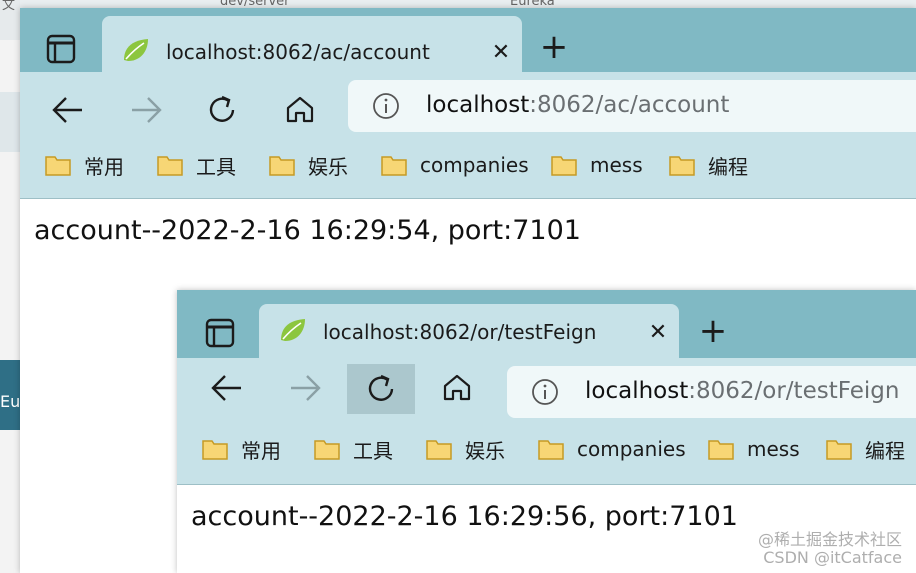 Image resolution: width=916 pixels, height=573 pixels. Describe the element at coordinates (307, 230) in the screenshot. I see `response-text: account--2022-2-16 16:29:54, port:7101` at that location.